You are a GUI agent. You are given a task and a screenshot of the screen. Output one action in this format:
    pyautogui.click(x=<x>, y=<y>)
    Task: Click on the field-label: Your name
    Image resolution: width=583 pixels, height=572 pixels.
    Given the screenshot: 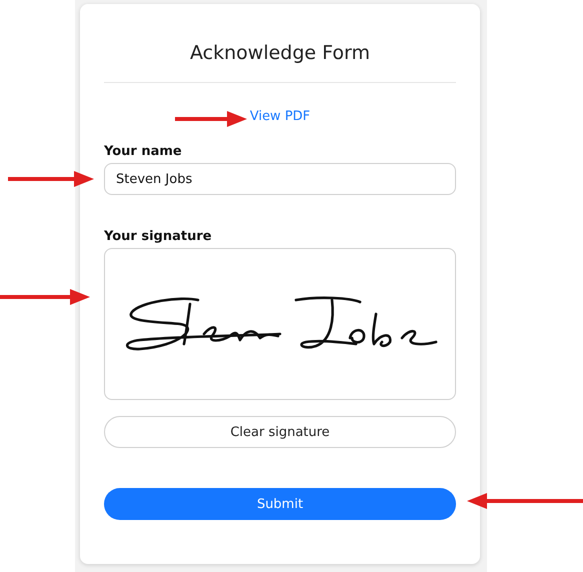 What is the action you would take?
    pyautogui.click(x=143, y=151)
    